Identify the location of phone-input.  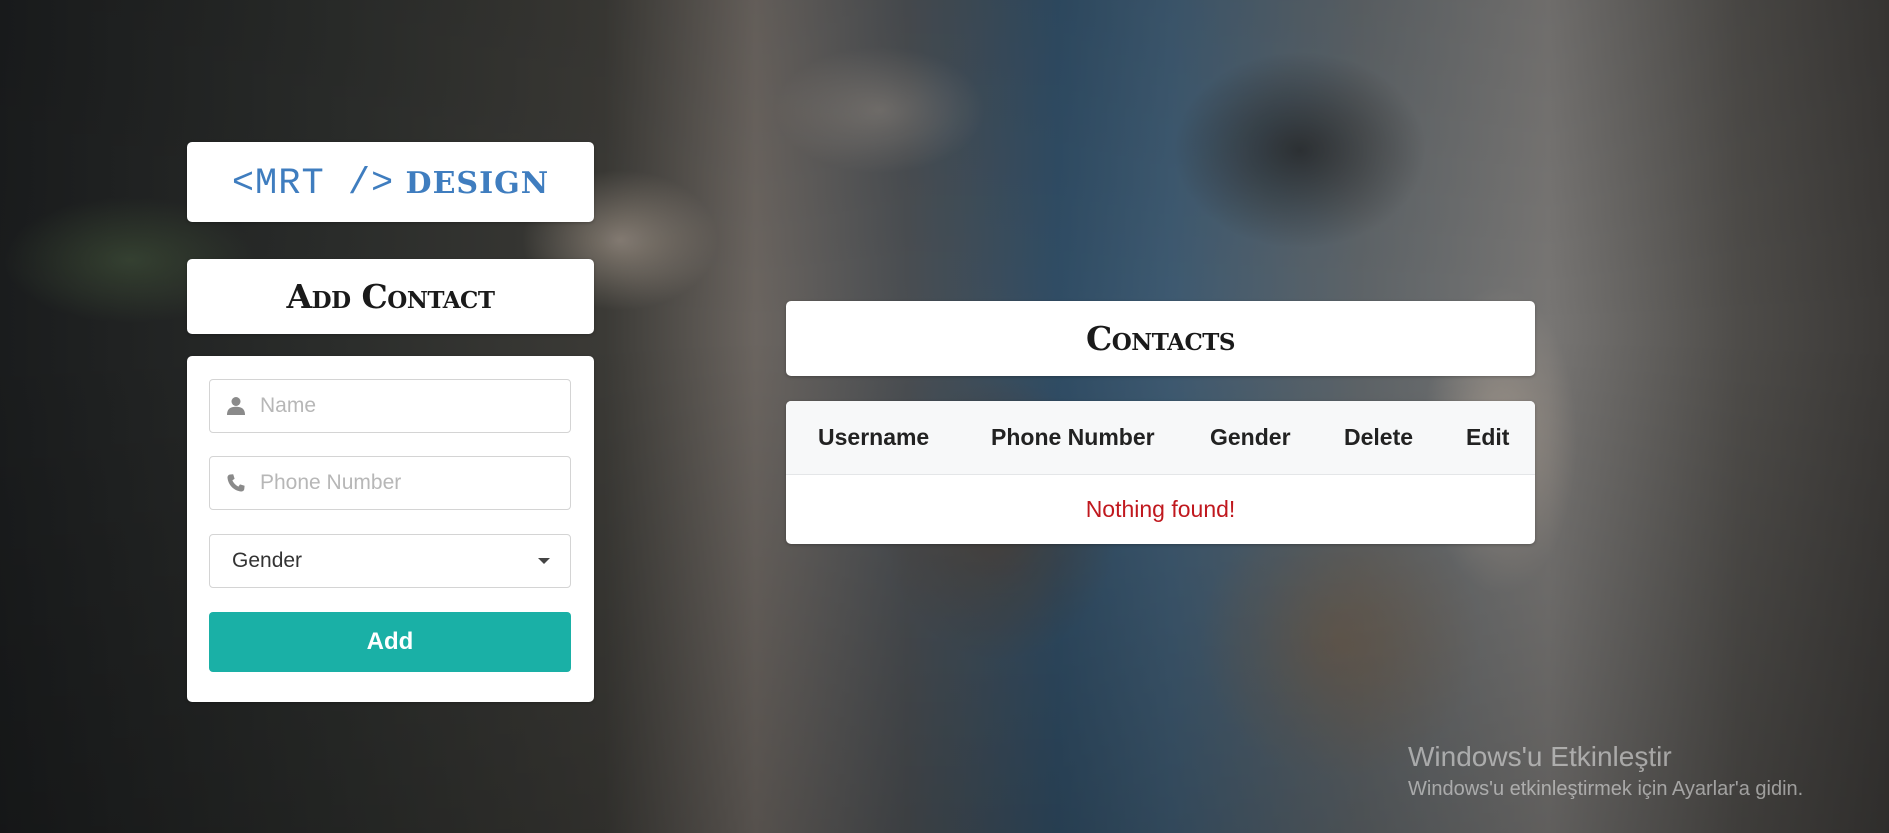
(405, 483).